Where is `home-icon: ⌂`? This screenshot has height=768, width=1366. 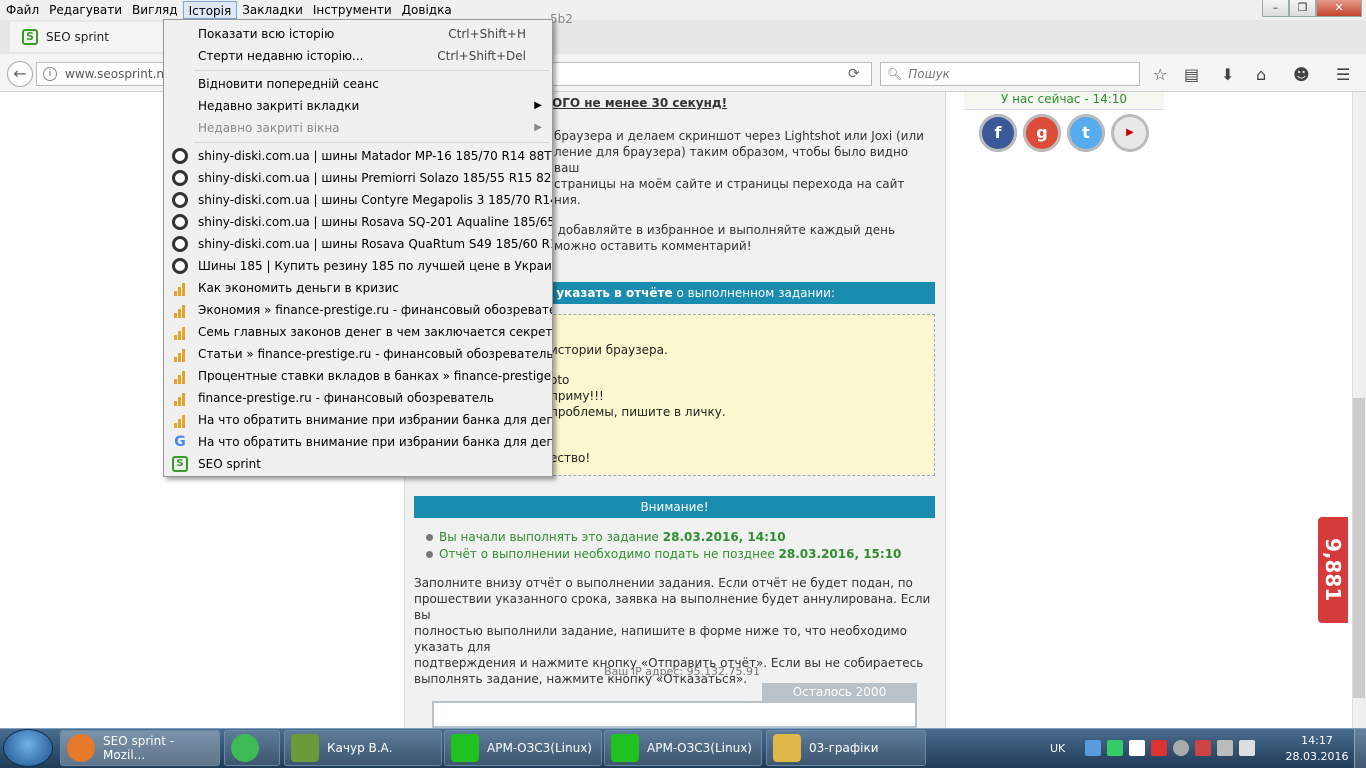
home-icon: ⌂ is located at coordinates (1261, 74).